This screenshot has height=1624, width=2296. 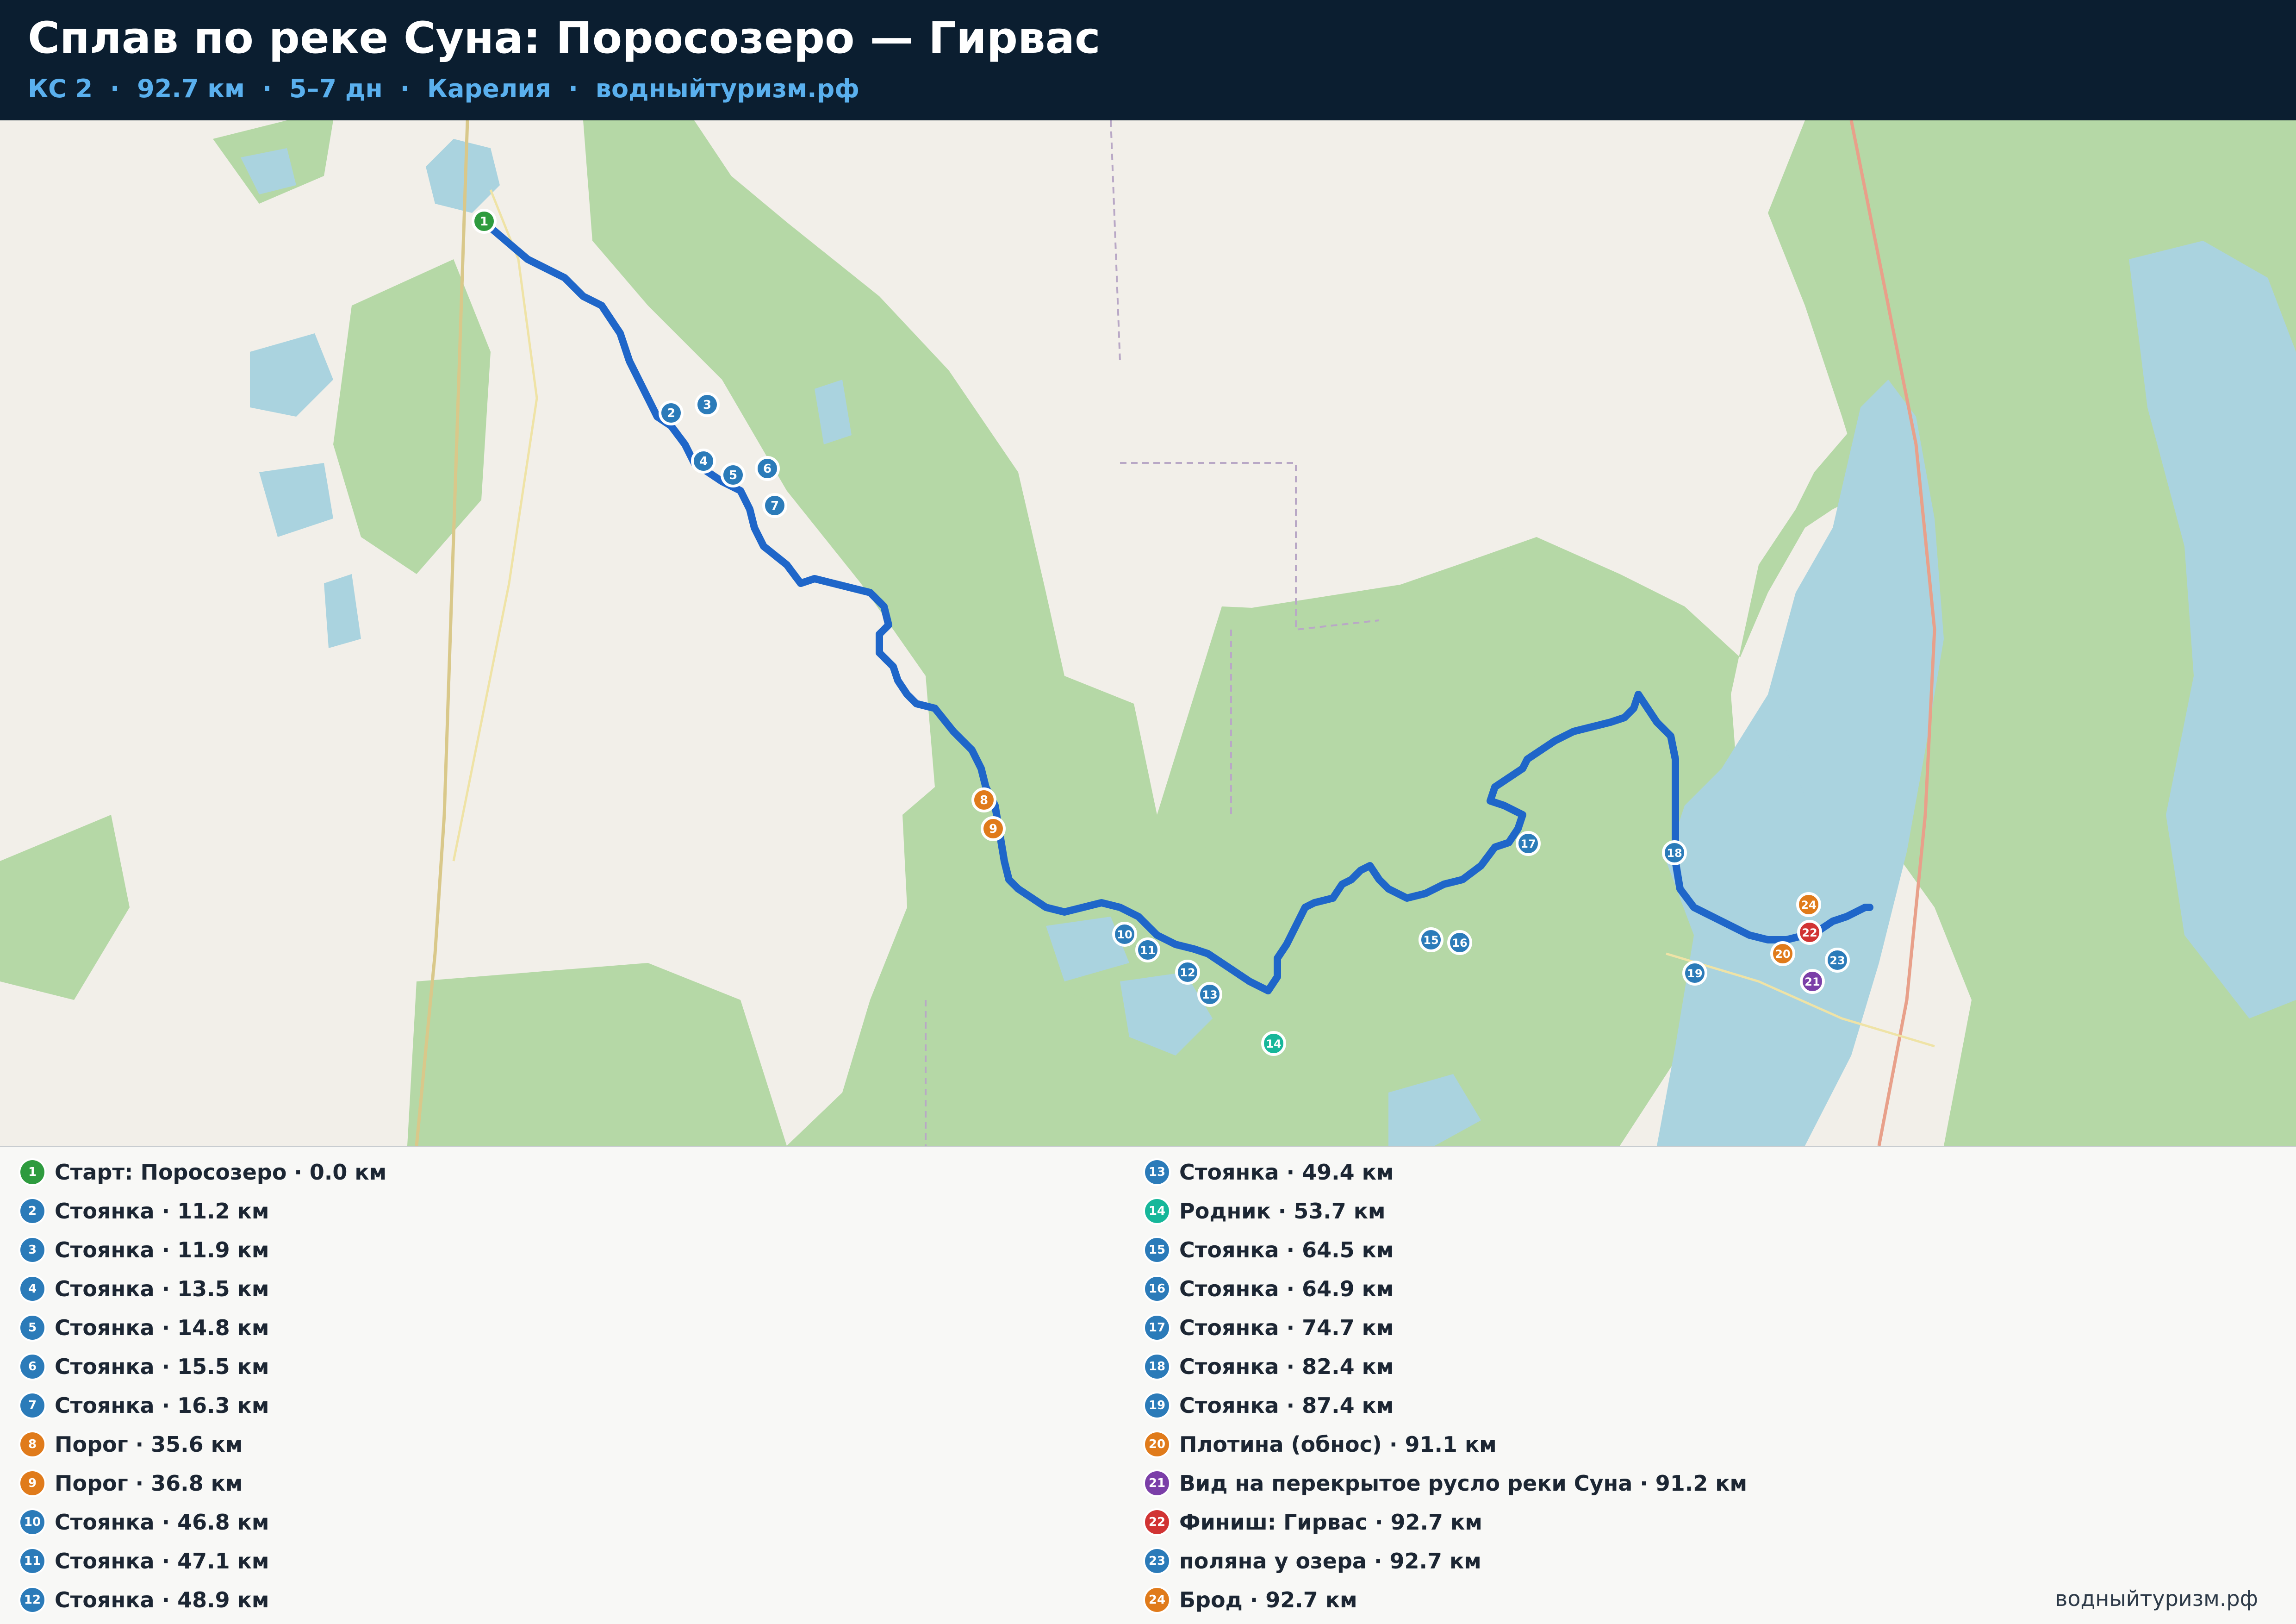 What do you see at coordinates (564, 38) in the screenshot?
I see `page-title: Сплав по реке Суна: Поросозеро — Гирвас` at bounding box center [564, 38].